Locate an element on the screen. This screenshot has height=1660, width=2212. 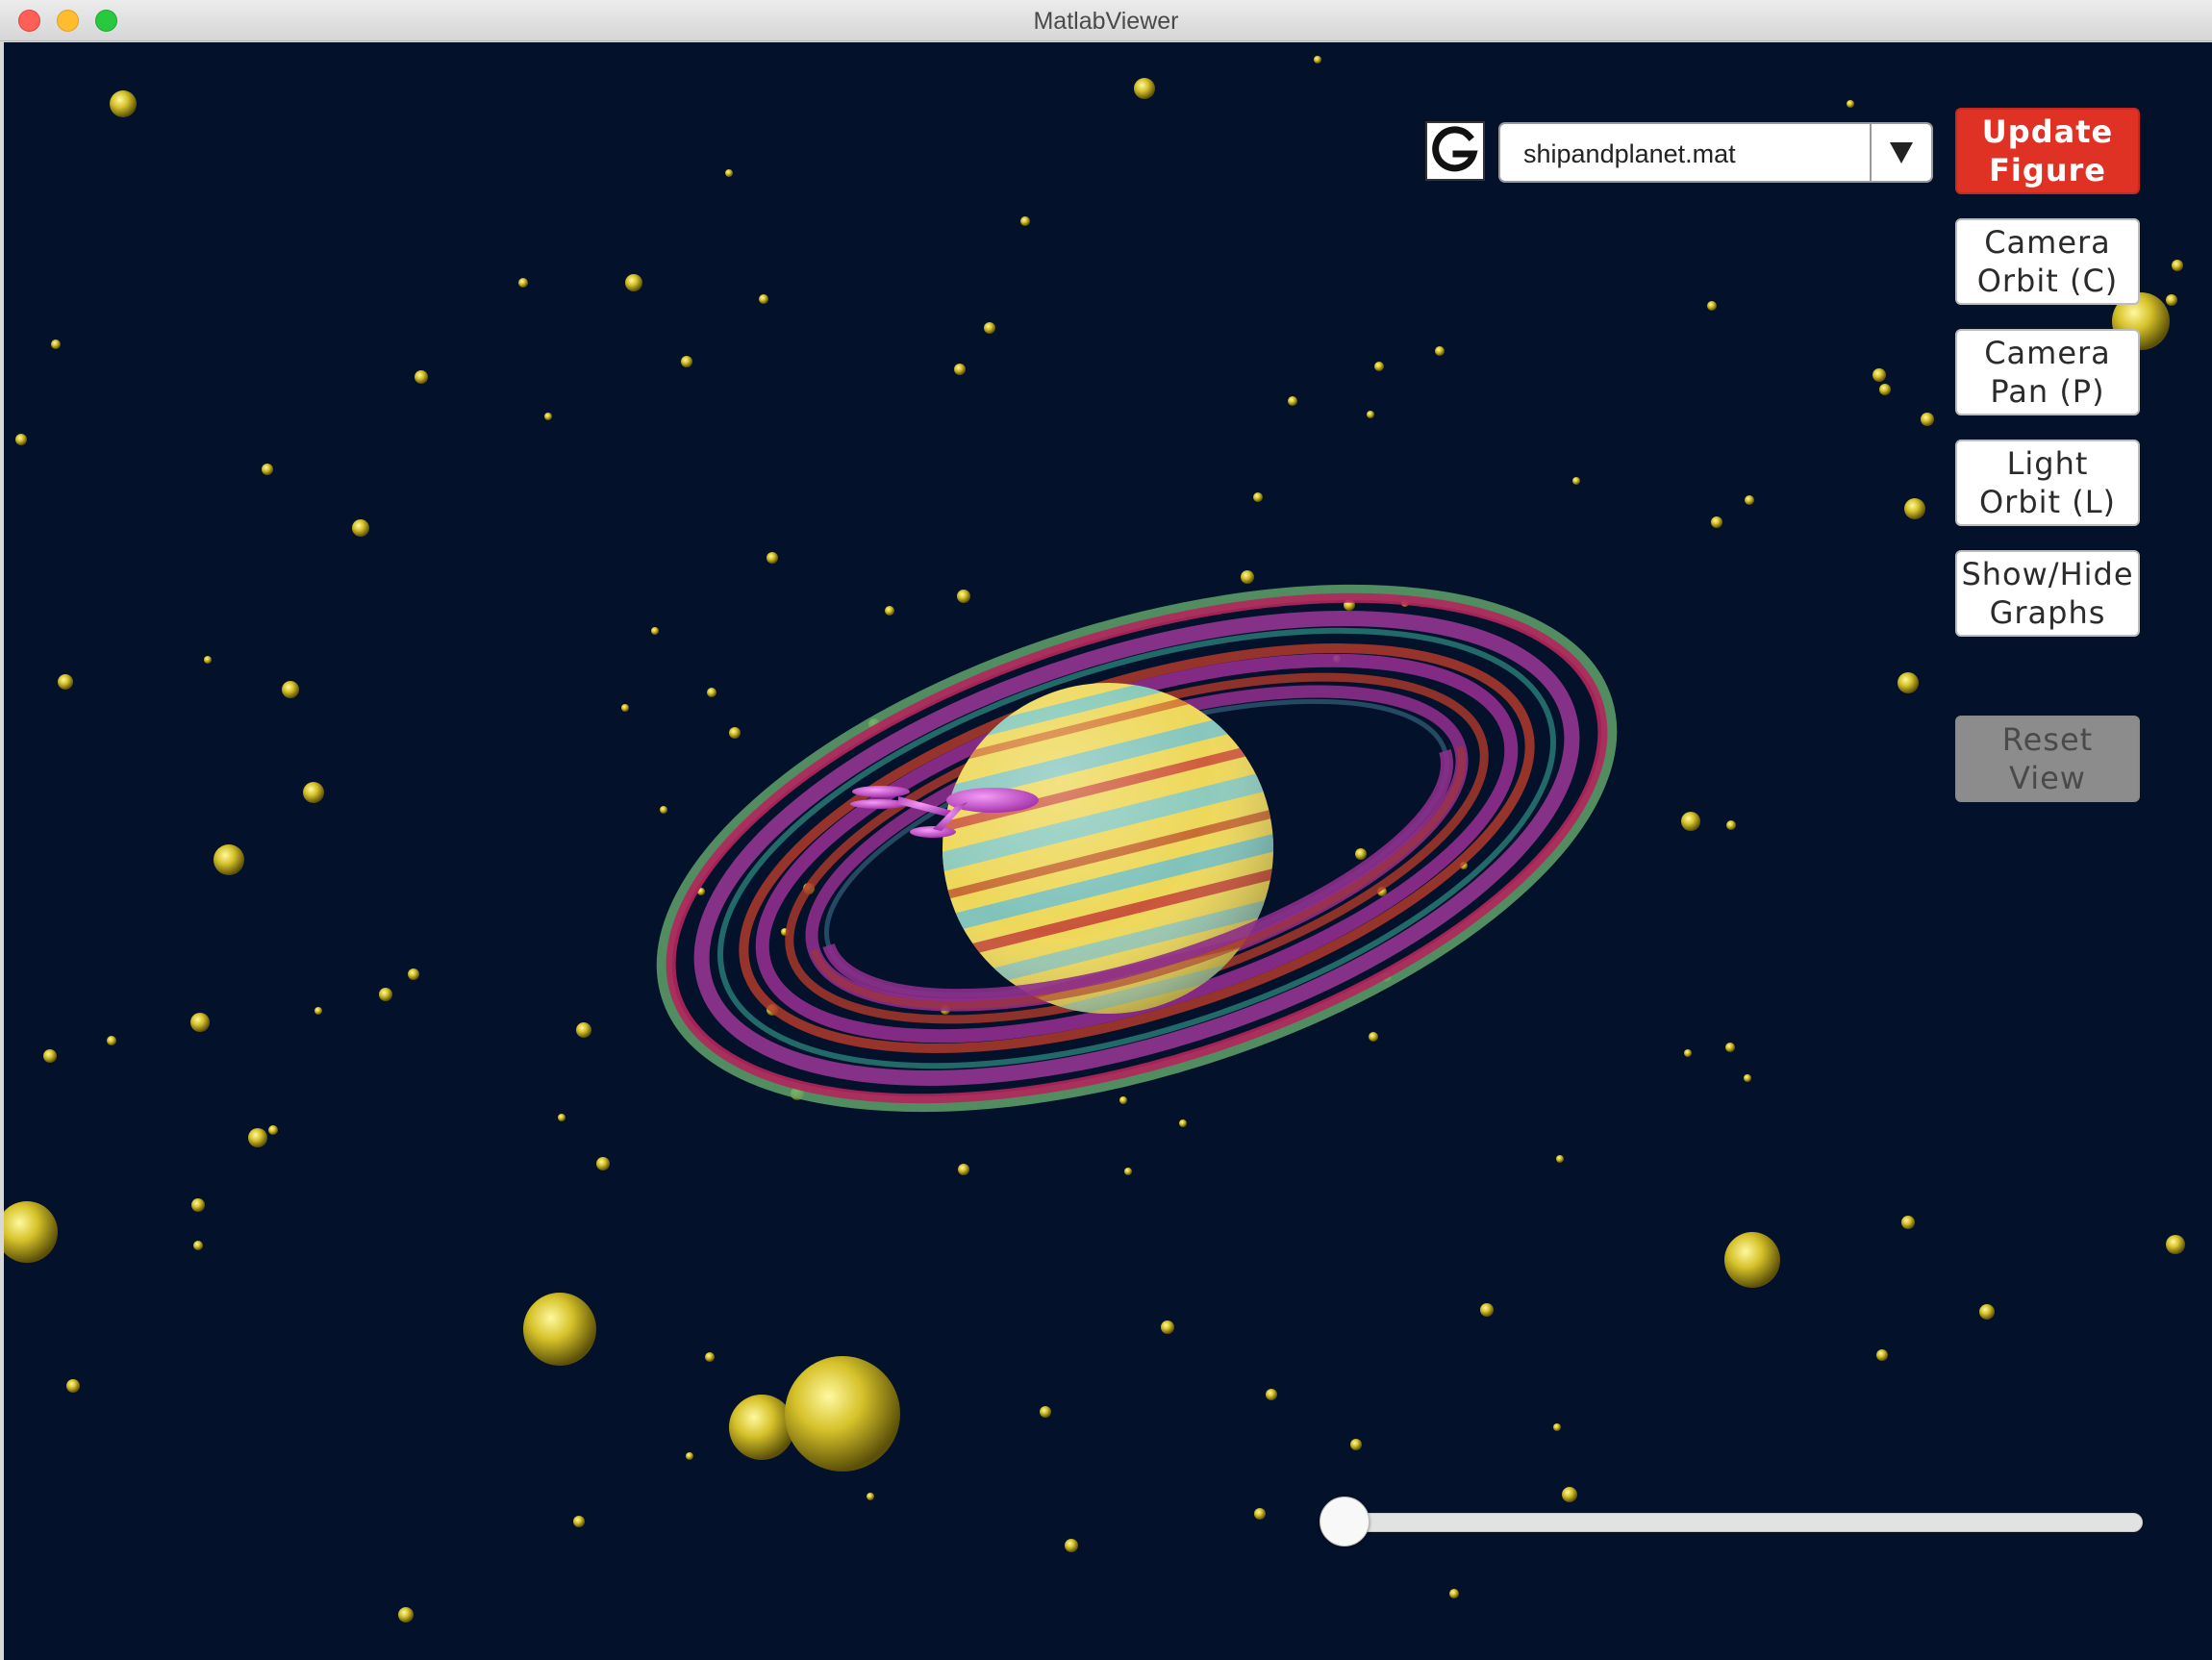
reset-view-label: Reset View is located at coordinates (2048, 758).